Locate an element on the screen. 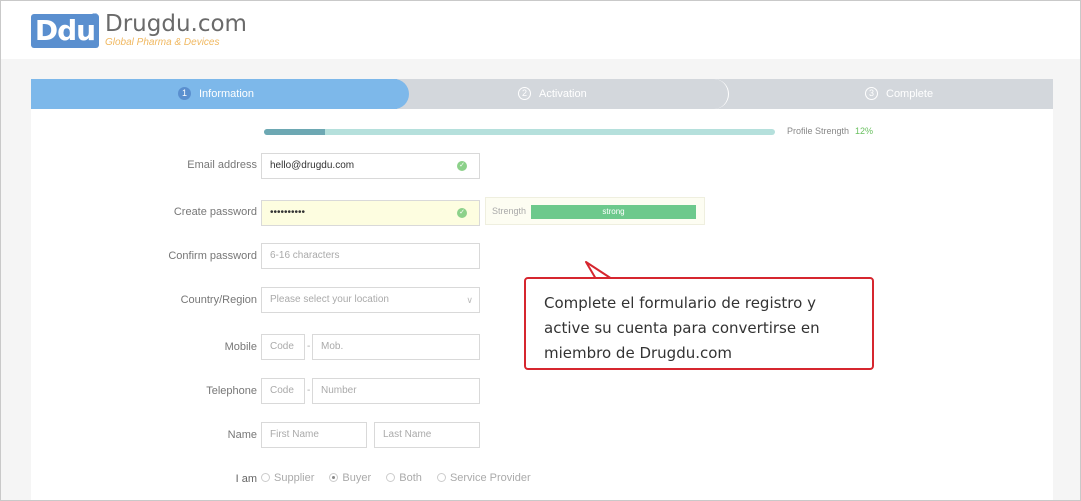  last-name-field: Last Name is located at coordinates (427, 435).